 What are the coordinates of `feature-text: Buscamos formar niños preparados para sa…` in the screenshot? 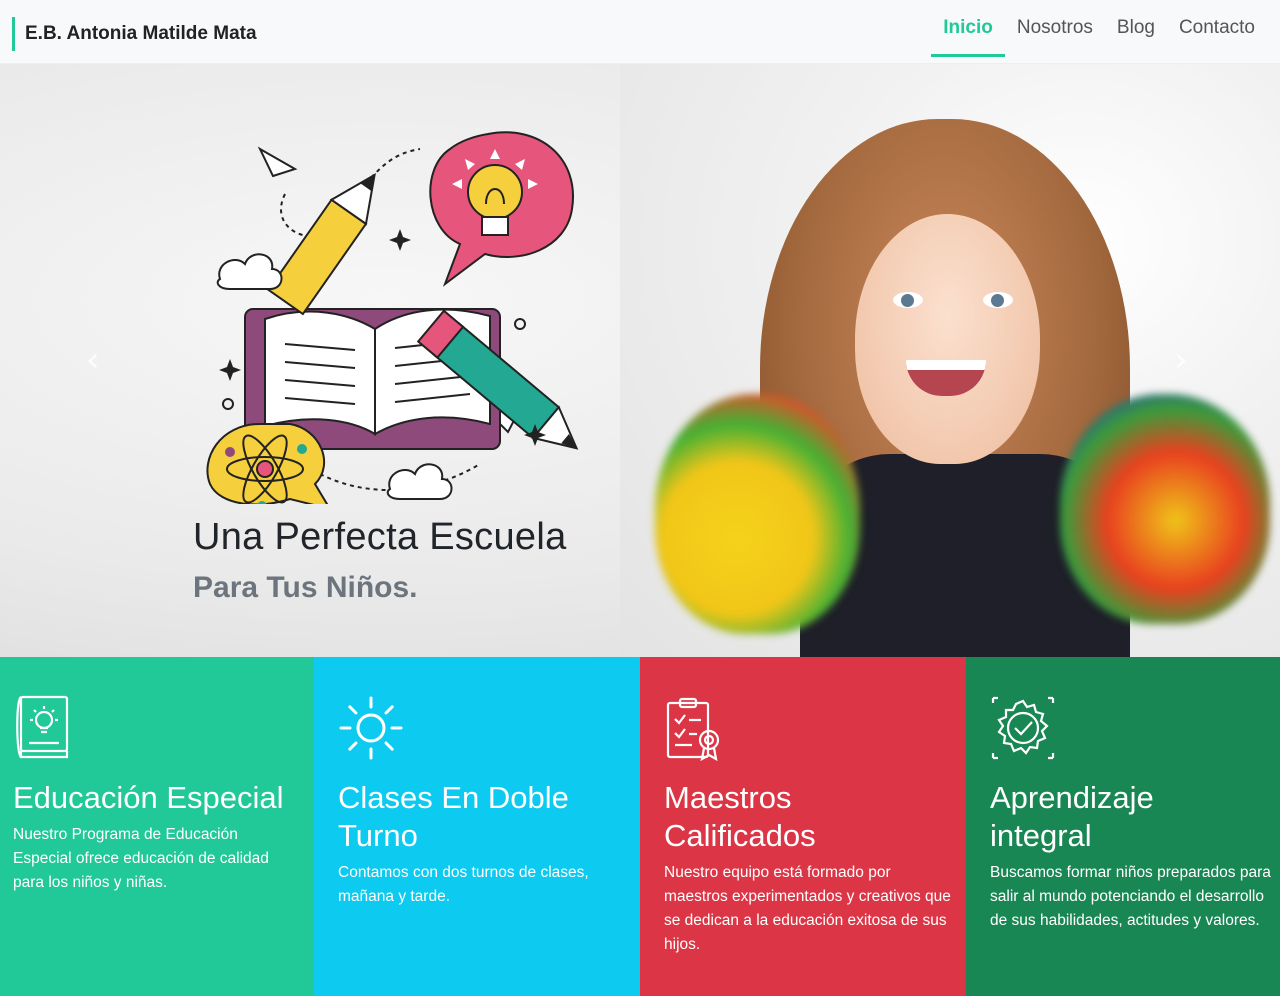 It's located at (1130, 896).